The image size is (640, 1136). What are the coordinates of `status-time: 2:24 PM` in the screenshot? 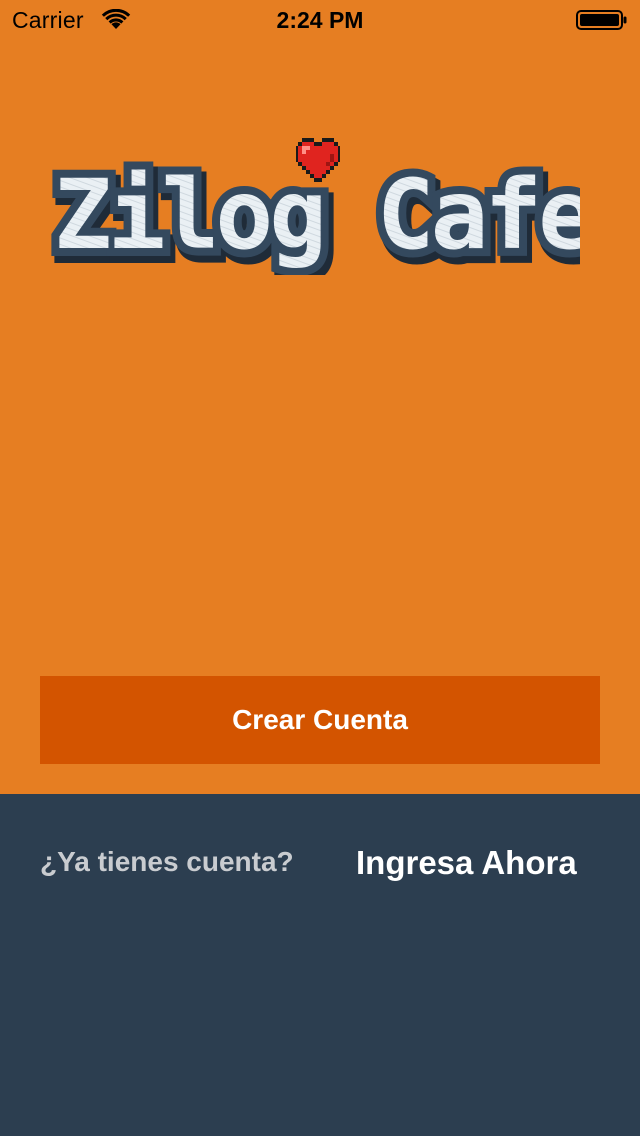 It's located at (320, 20).